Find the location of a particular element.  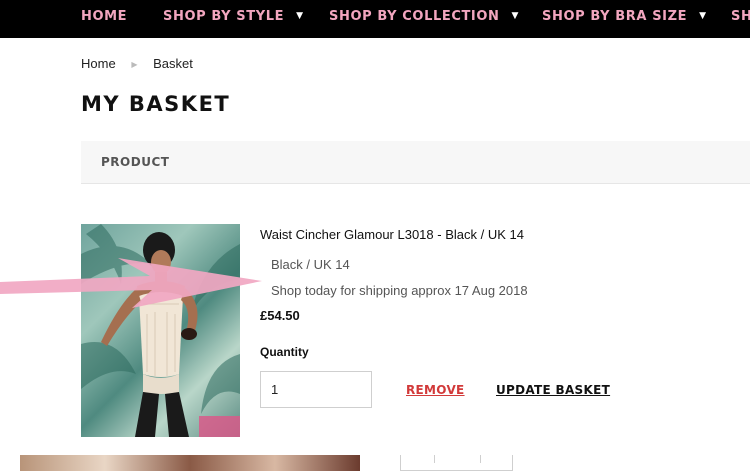

breadcrumb-current: Basket is located at coordinates (173, 63).